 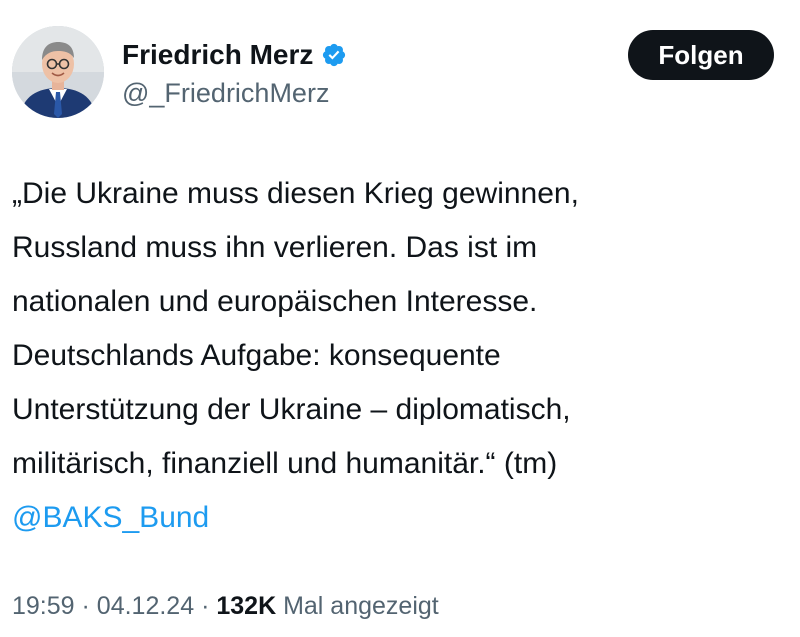 I want to click on author-name-row: Friedrich Merz, so click(x=234, y=55).